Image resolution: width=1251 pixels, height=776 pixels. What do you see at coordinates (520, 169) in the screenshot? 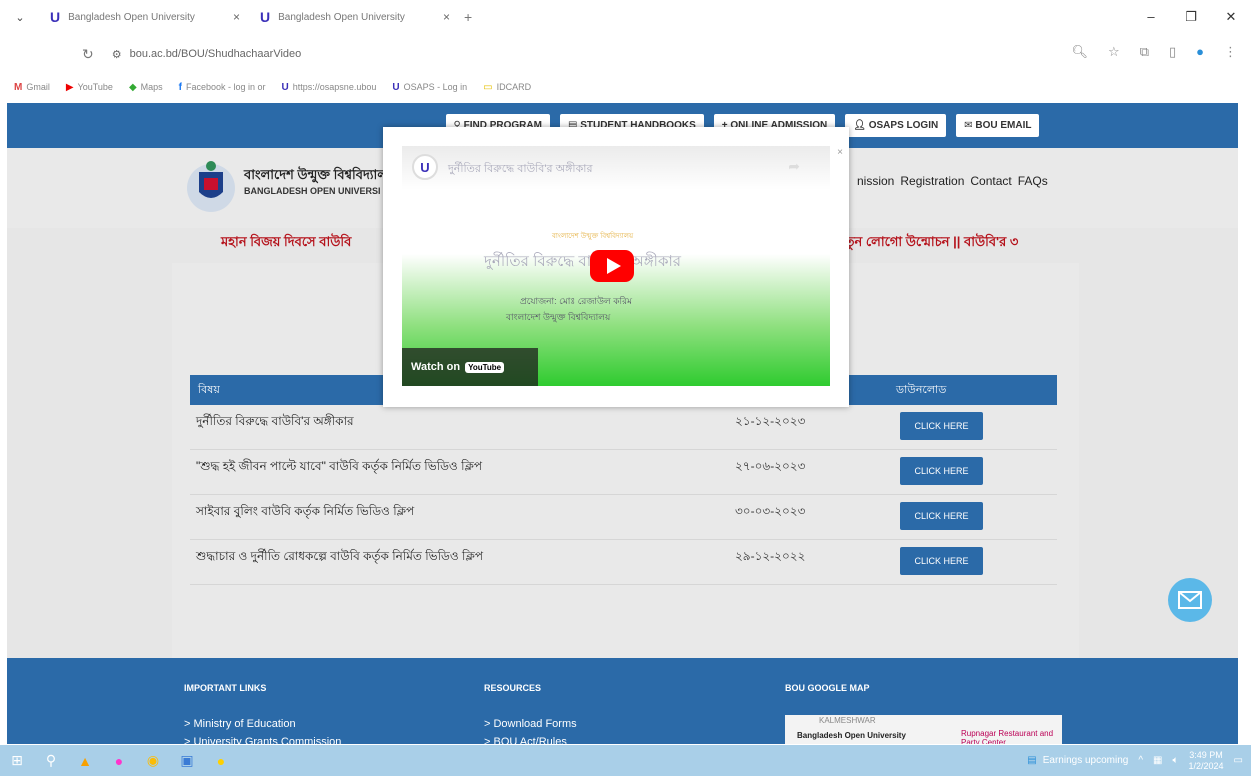
I see `video-title: দুর্নীতির বিরুদ্ধে বাউবি'র অঙ্গীকার` at bounding box center [520, 169].